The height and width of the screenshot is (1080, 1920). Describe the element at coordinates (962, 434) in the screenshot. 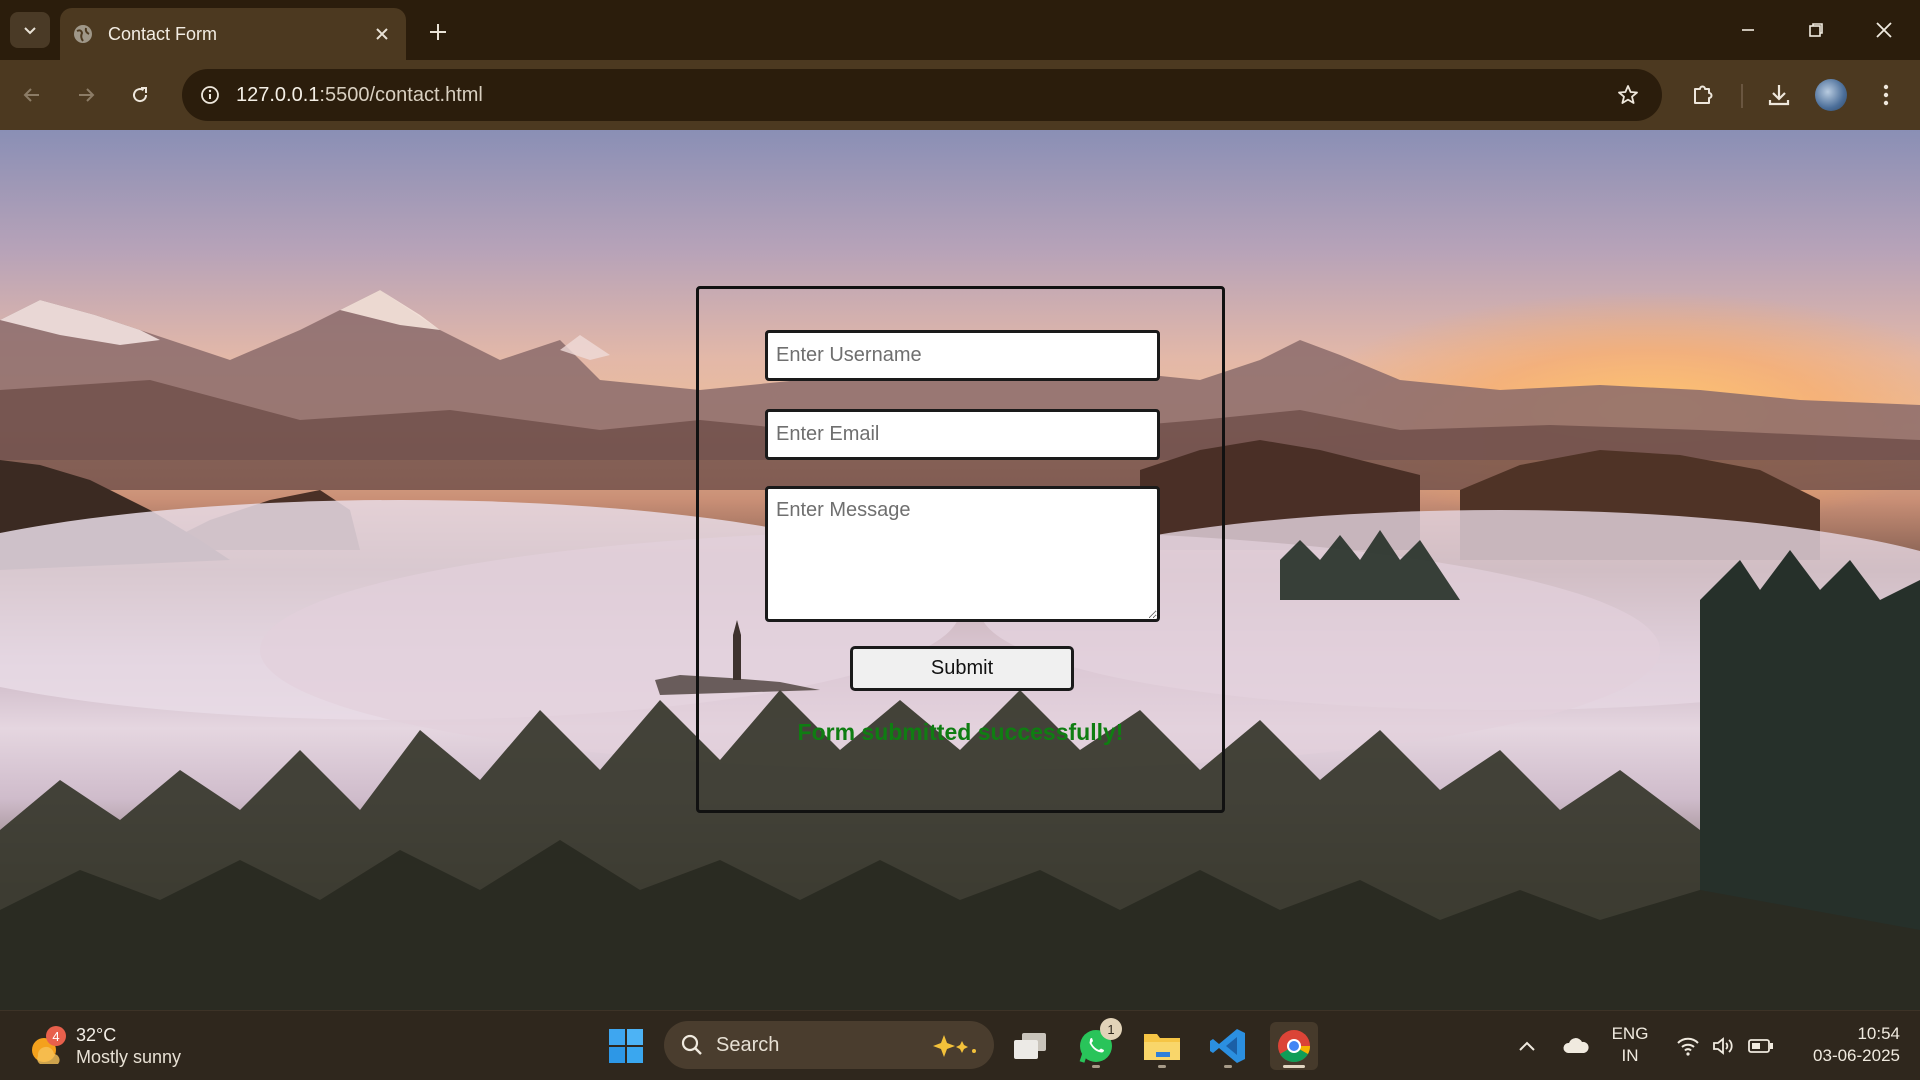

I see `email-input` at that location.